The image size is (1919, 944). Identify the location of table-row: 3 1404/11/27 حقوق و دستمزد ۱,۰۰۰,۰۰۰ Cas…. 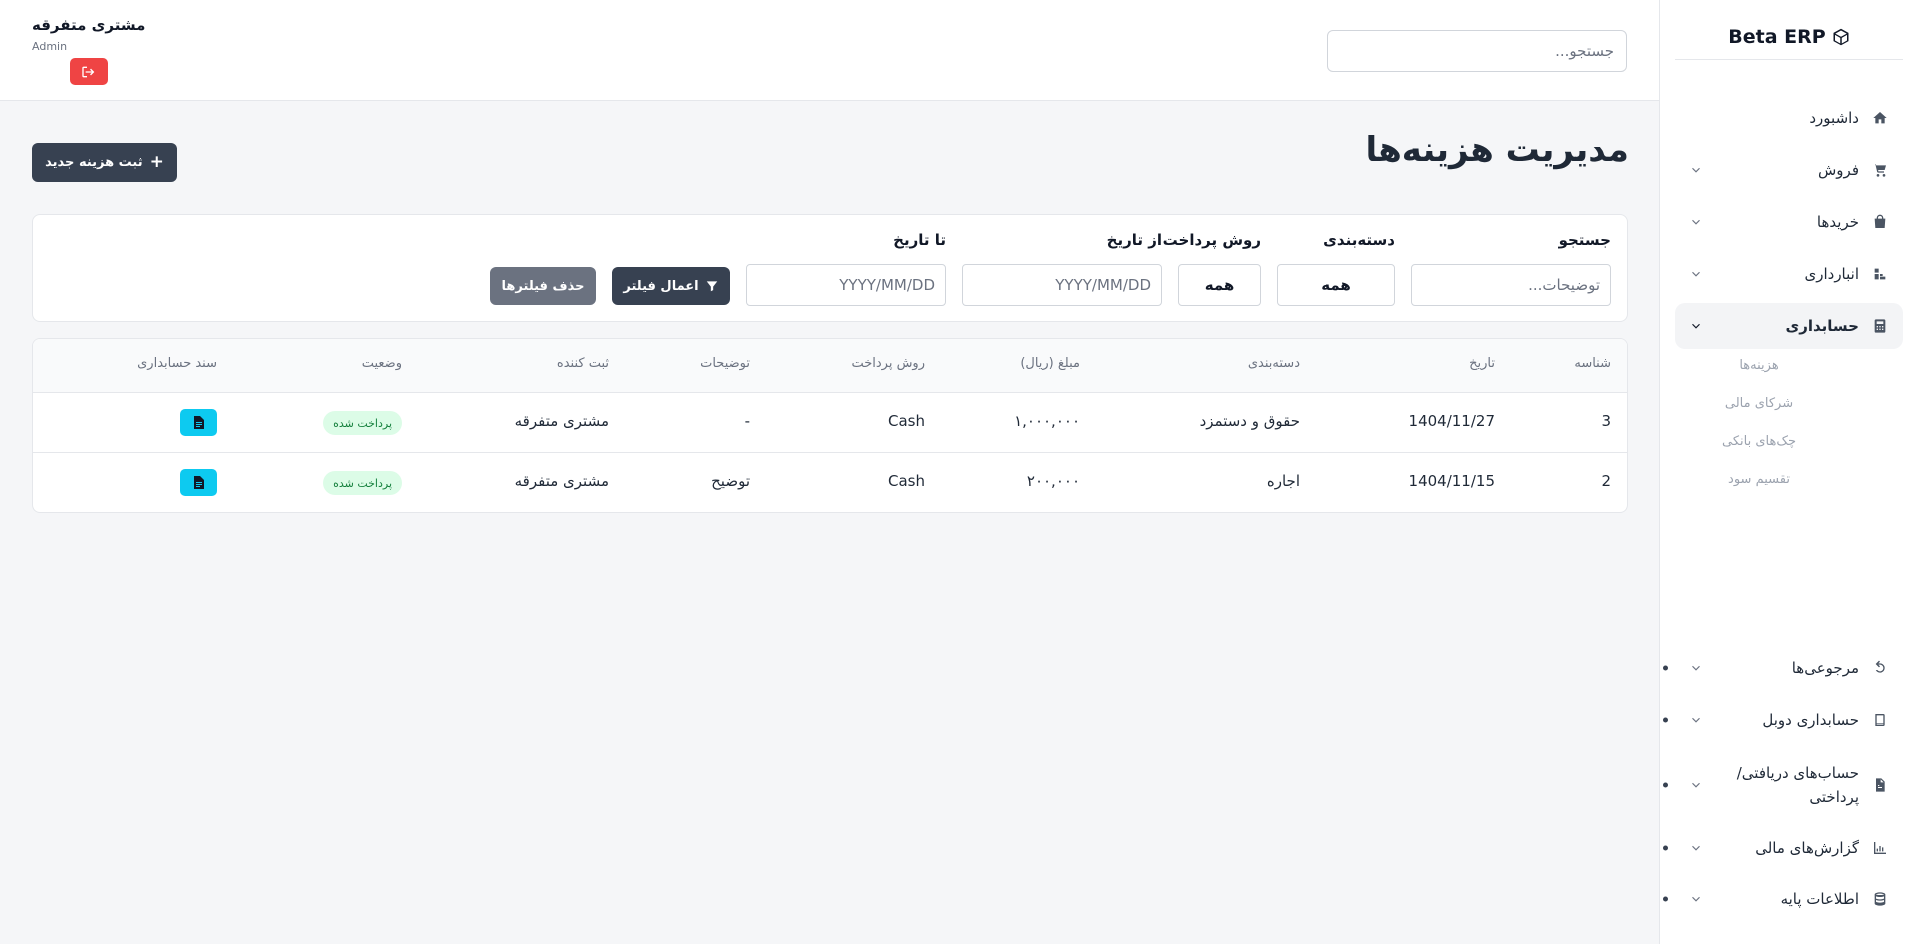
(830, 423).